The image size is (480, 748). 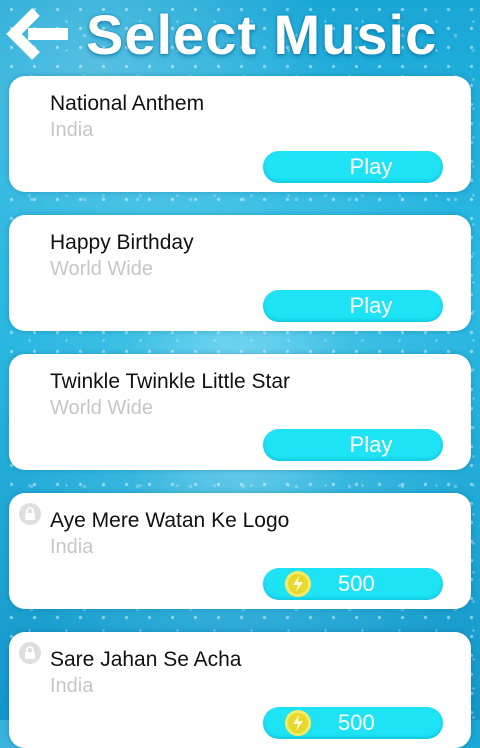 What do you see at coordinates (240, 551) in the screenshot?
I see `song-card-locked: Aye Mere Watan Ke Logo India 500` at bounding box center [240, 551].